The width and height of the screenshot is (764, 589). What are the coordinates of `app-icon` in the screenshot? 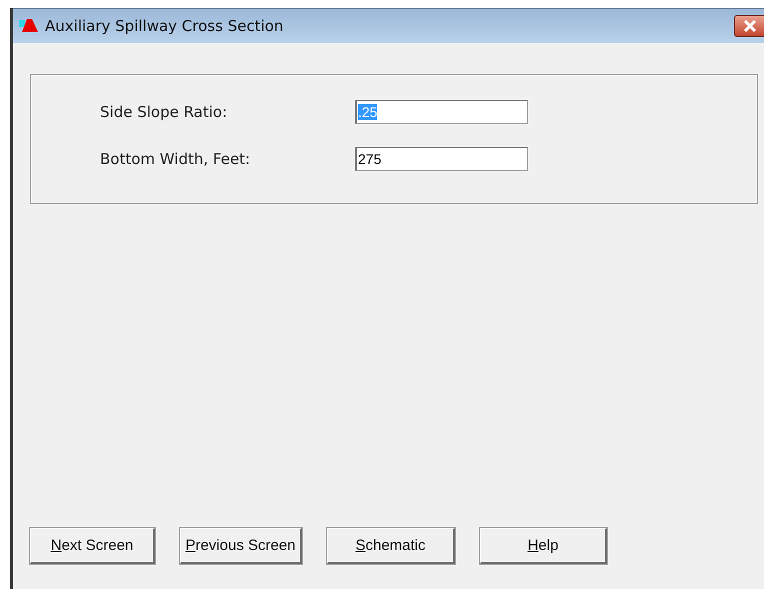 It's located at (29, 26).